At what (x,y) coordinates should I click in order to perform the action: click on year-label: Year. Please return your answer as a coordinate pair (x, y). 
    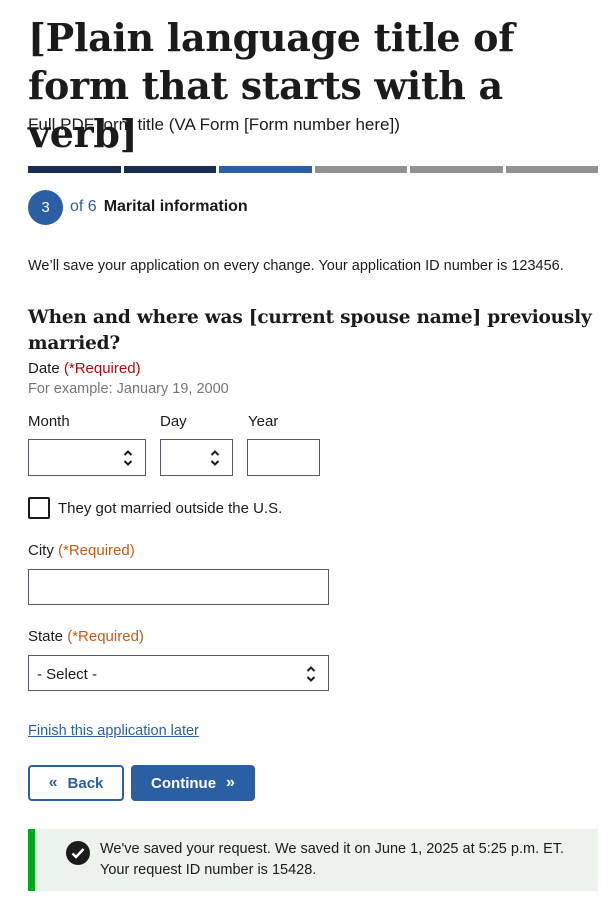
    Looking at the image, I should click on (263, 421).